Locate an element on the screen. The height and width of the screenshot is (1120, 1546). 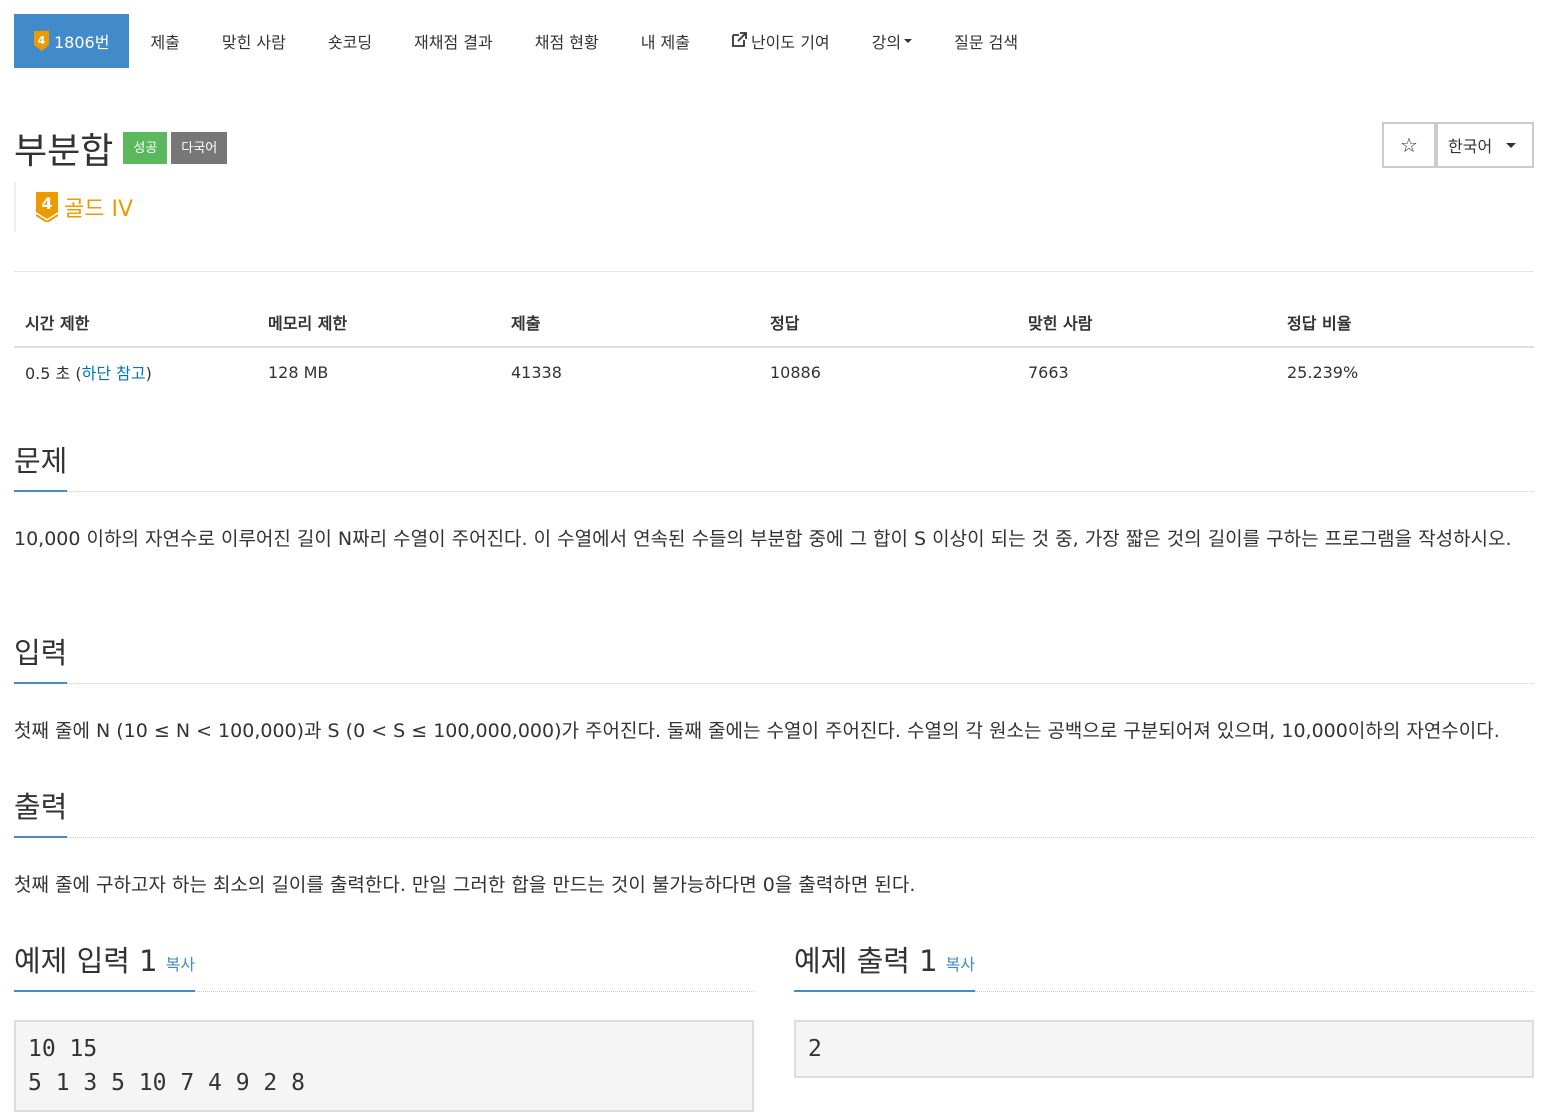
submissions-cell: 41338 is located at coordinates (536, 372).